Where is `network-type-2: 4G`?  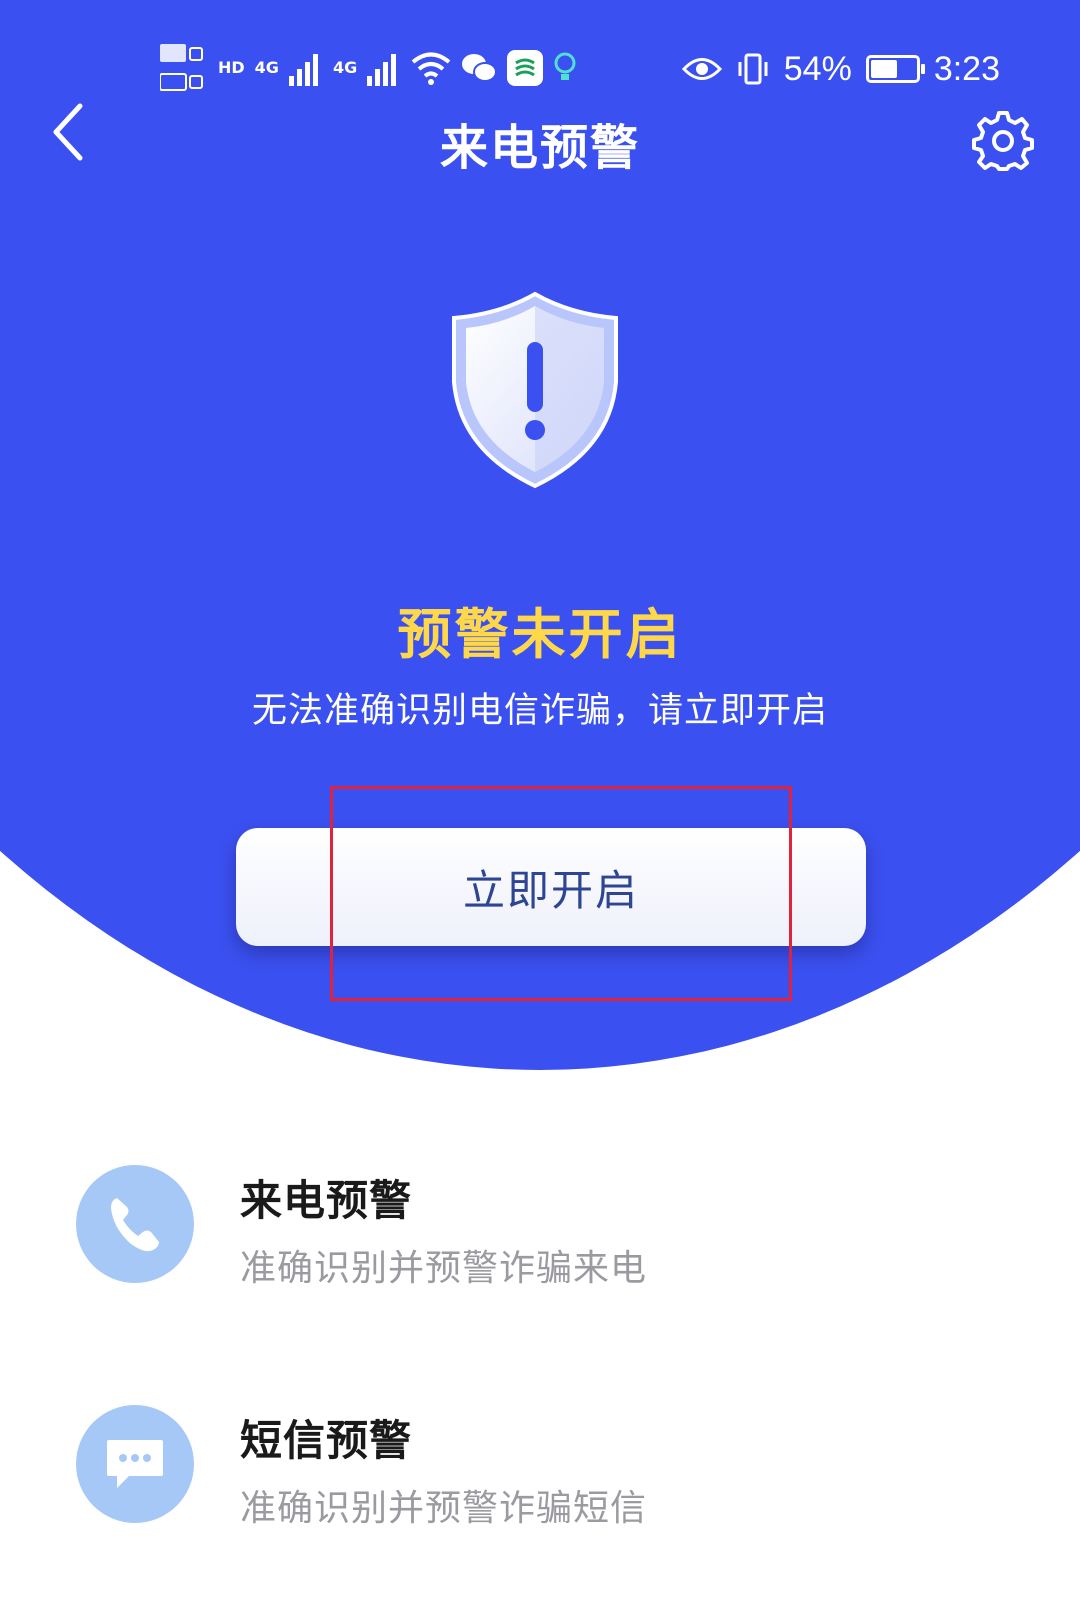 network-type-2: 4G is located at coordinates (345, 67).